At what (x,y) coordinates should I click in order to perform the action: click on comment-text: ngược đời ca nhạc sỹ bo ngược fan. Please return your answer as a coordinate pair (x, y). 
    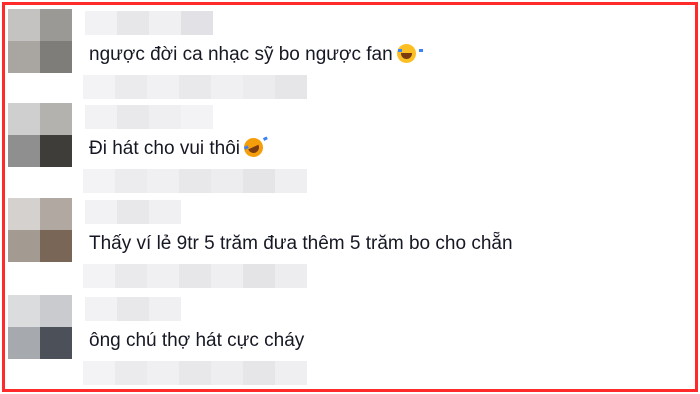
    Looking at the image, I should click on (256, 55).